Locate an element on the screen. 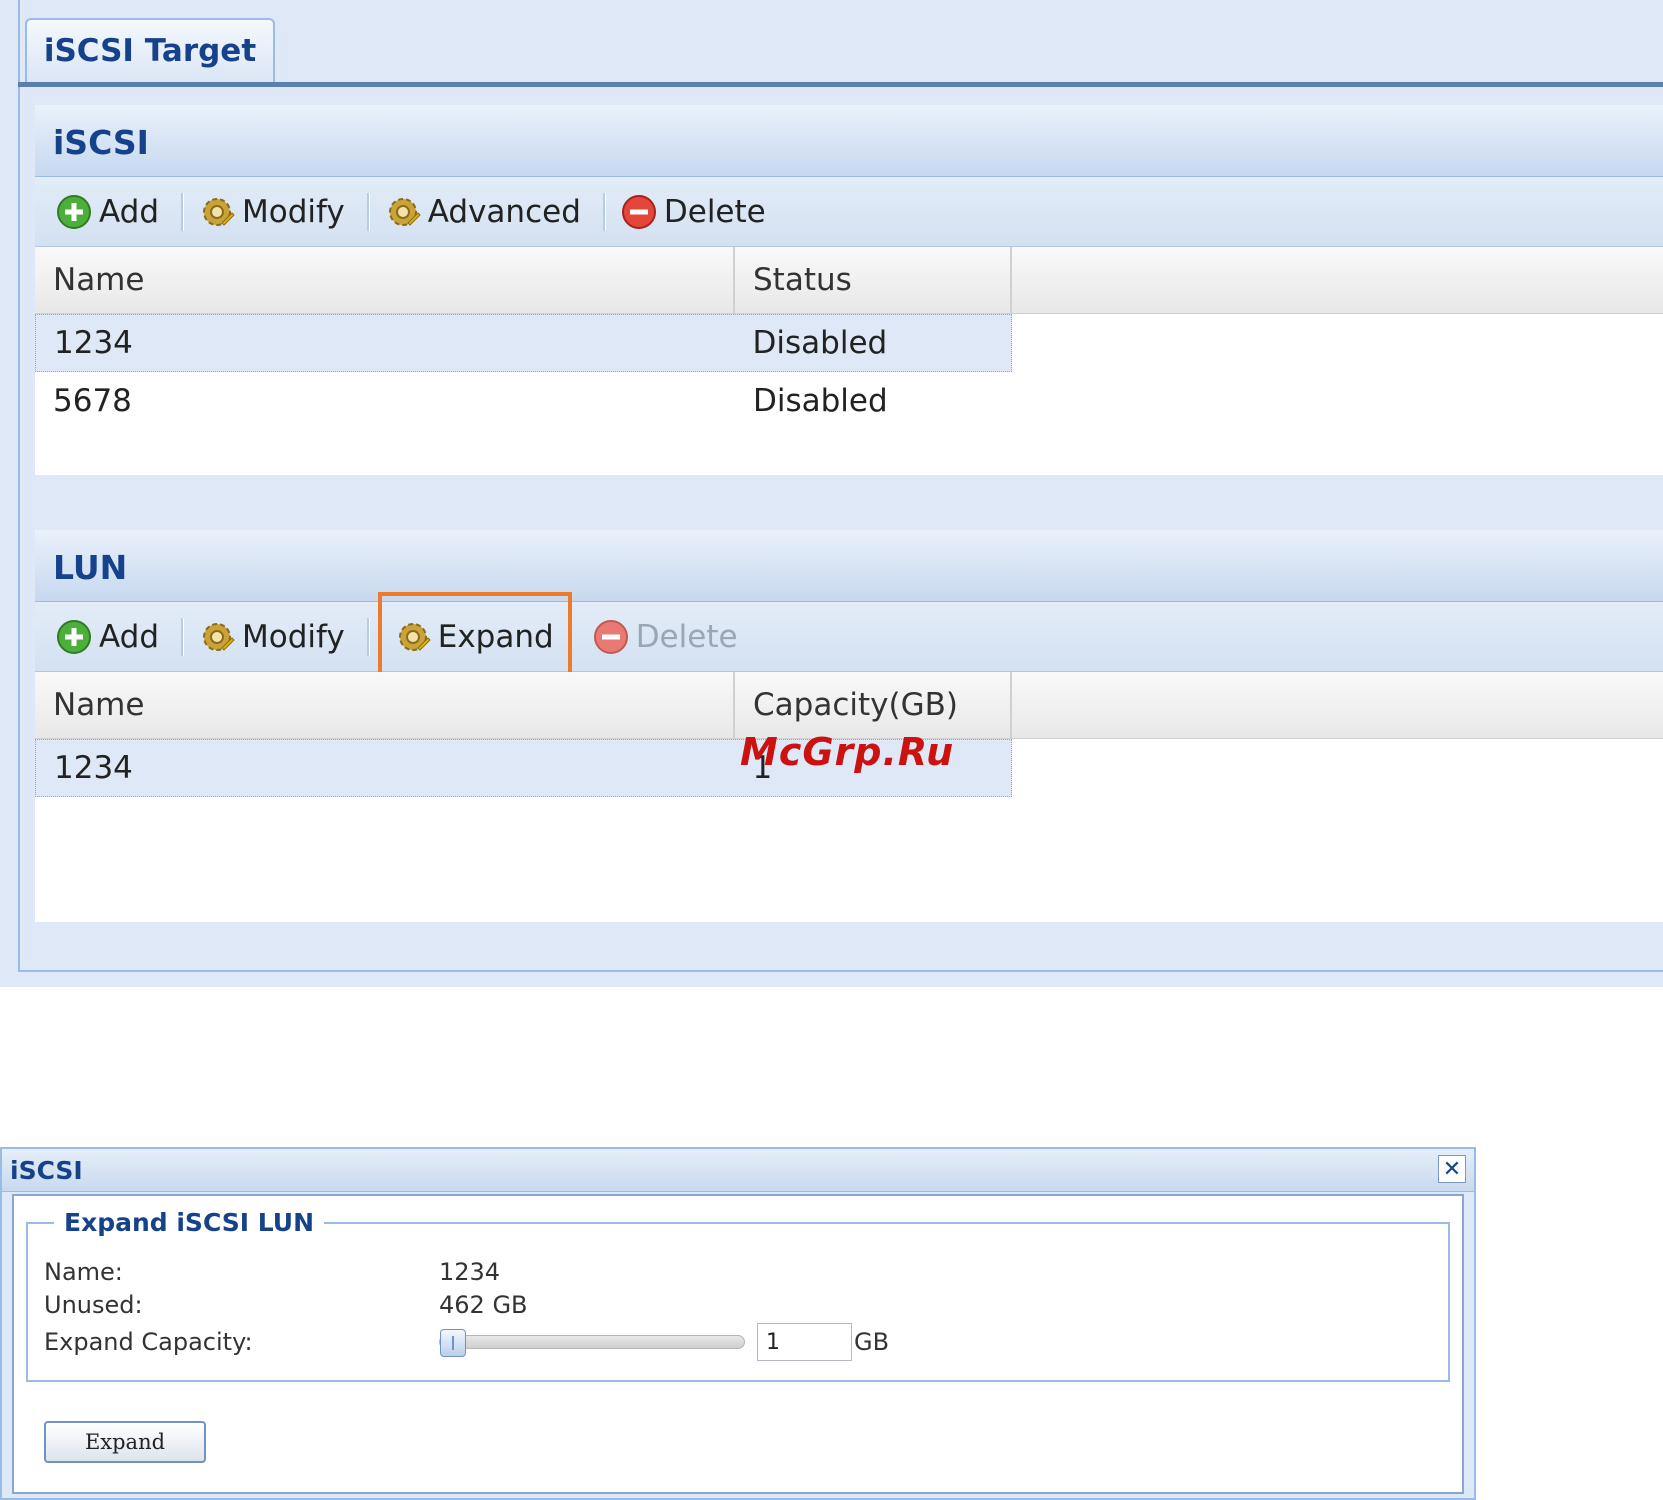 This screenshot has width=1663, height=1500. iscsi-delete-button: Delete is located at coordinates (697, 212).